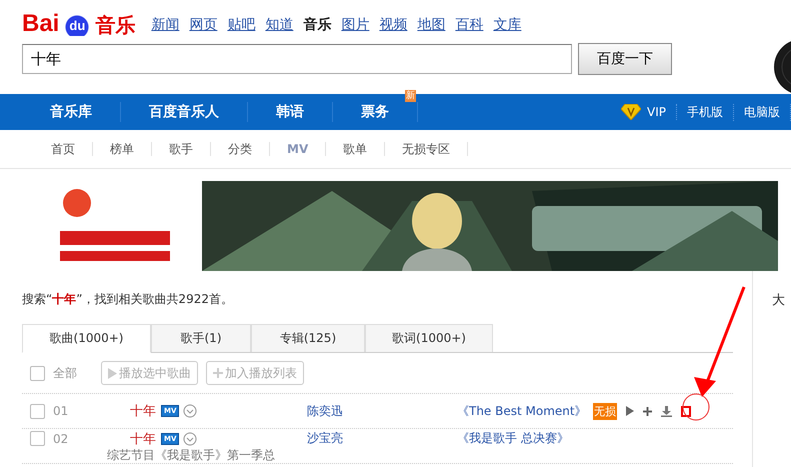 The image size is (791, 467). Describe the element at coordinates (426, 149) in the screenshot. I see `sub-nav-item: 无损专区` at that location.